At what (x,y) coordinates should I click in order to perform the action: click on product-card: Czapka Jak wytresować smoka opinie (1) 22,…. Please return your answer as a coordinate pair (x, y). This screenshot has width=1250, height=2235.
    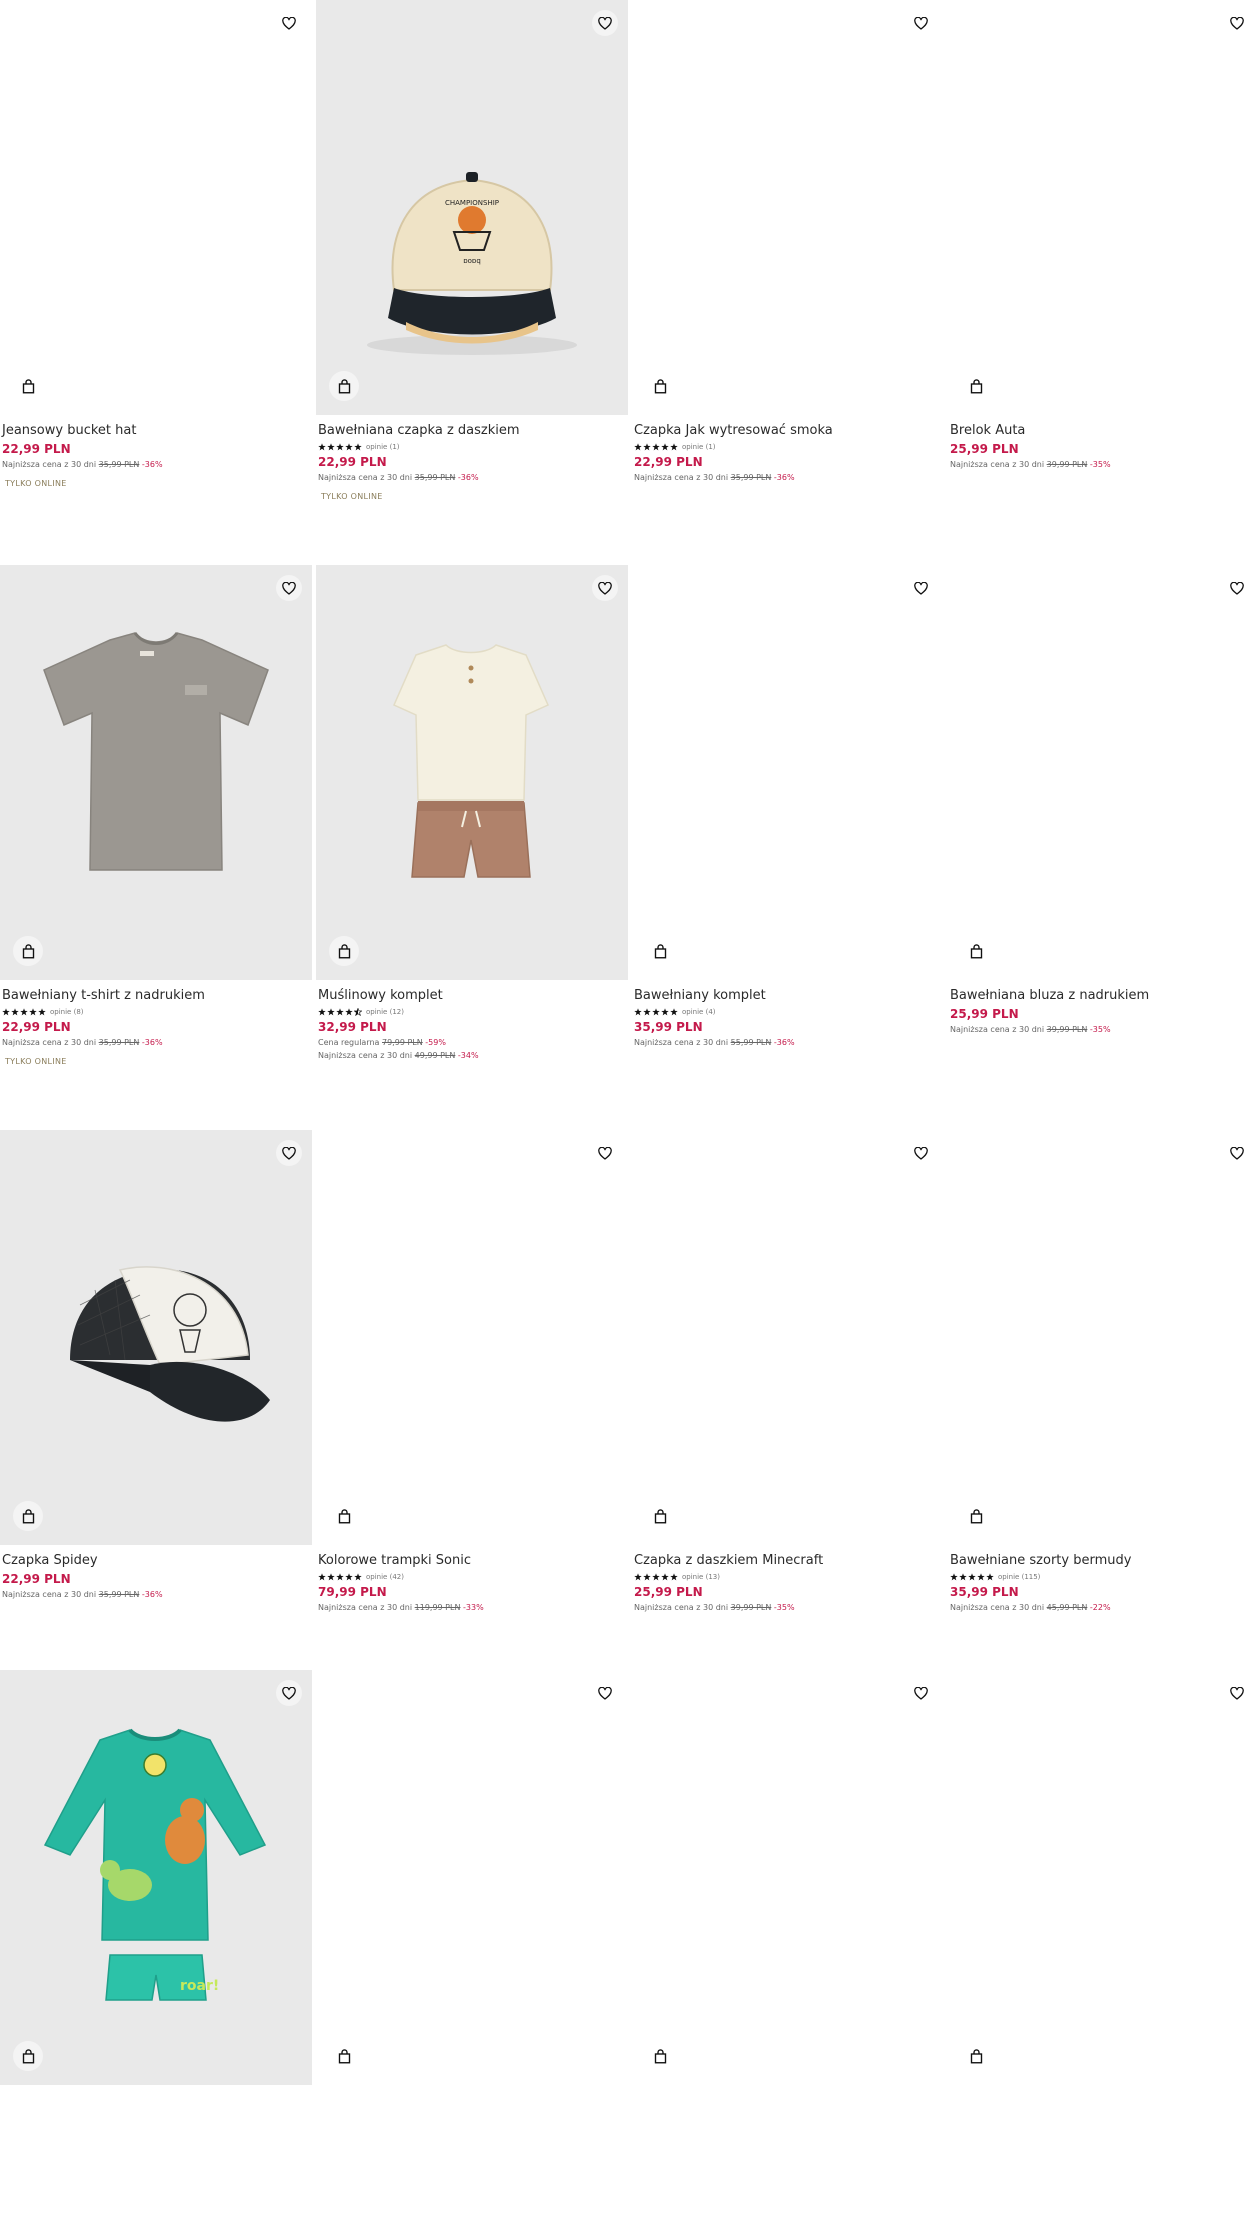
    Looking at the image, I should click on (788, 282).